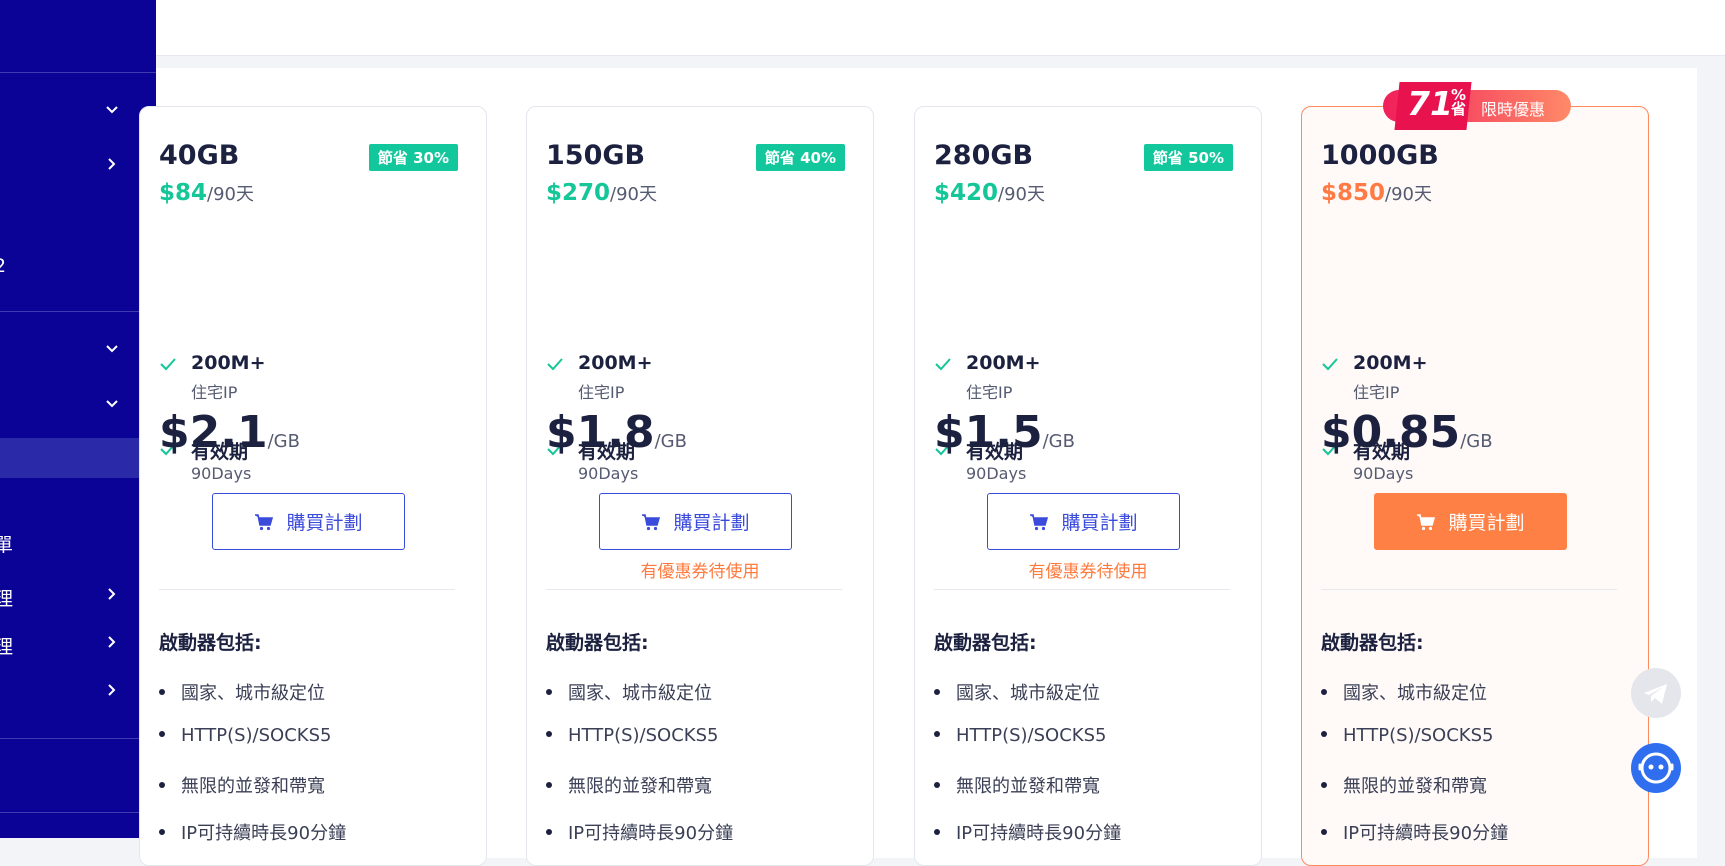 The image size is (1725, 866). Describe the element at coordinates (1513, 109) in the screenshot. I see `promo-text: 限時優惠` at that location.